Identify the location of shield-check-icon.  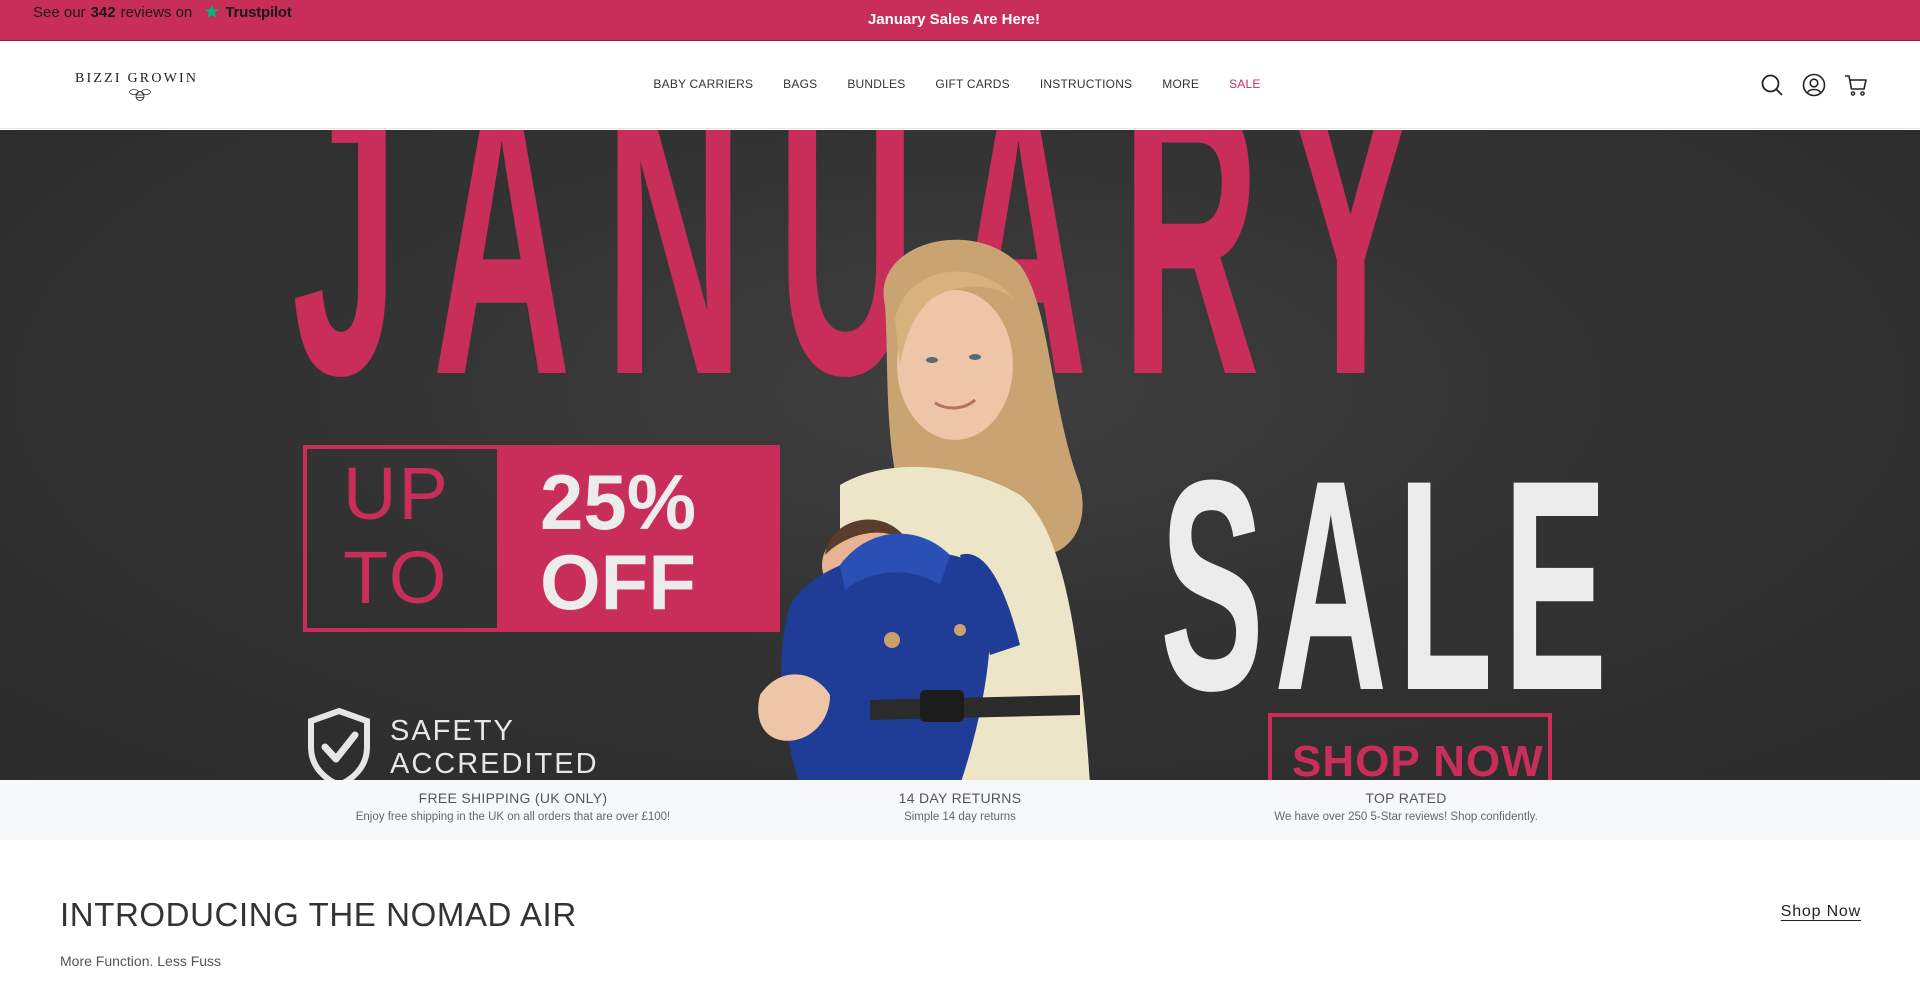
(339, 743).